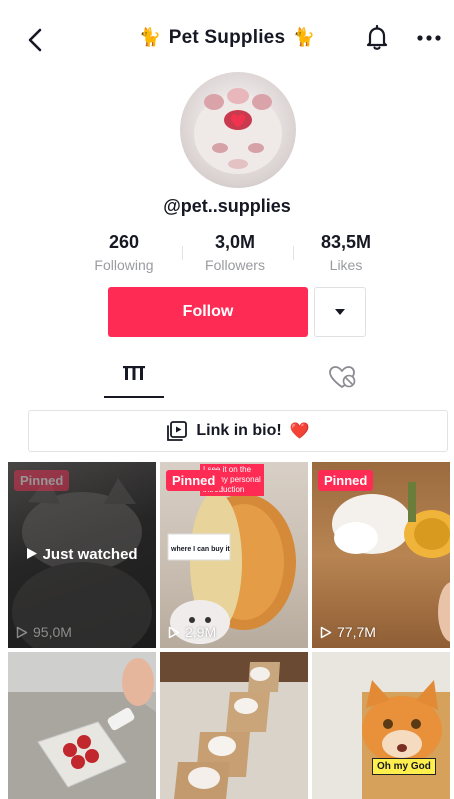 The height and width of the screenshot is (799, 454). I want to click on suggested-accounts-button, so click(340, 312).